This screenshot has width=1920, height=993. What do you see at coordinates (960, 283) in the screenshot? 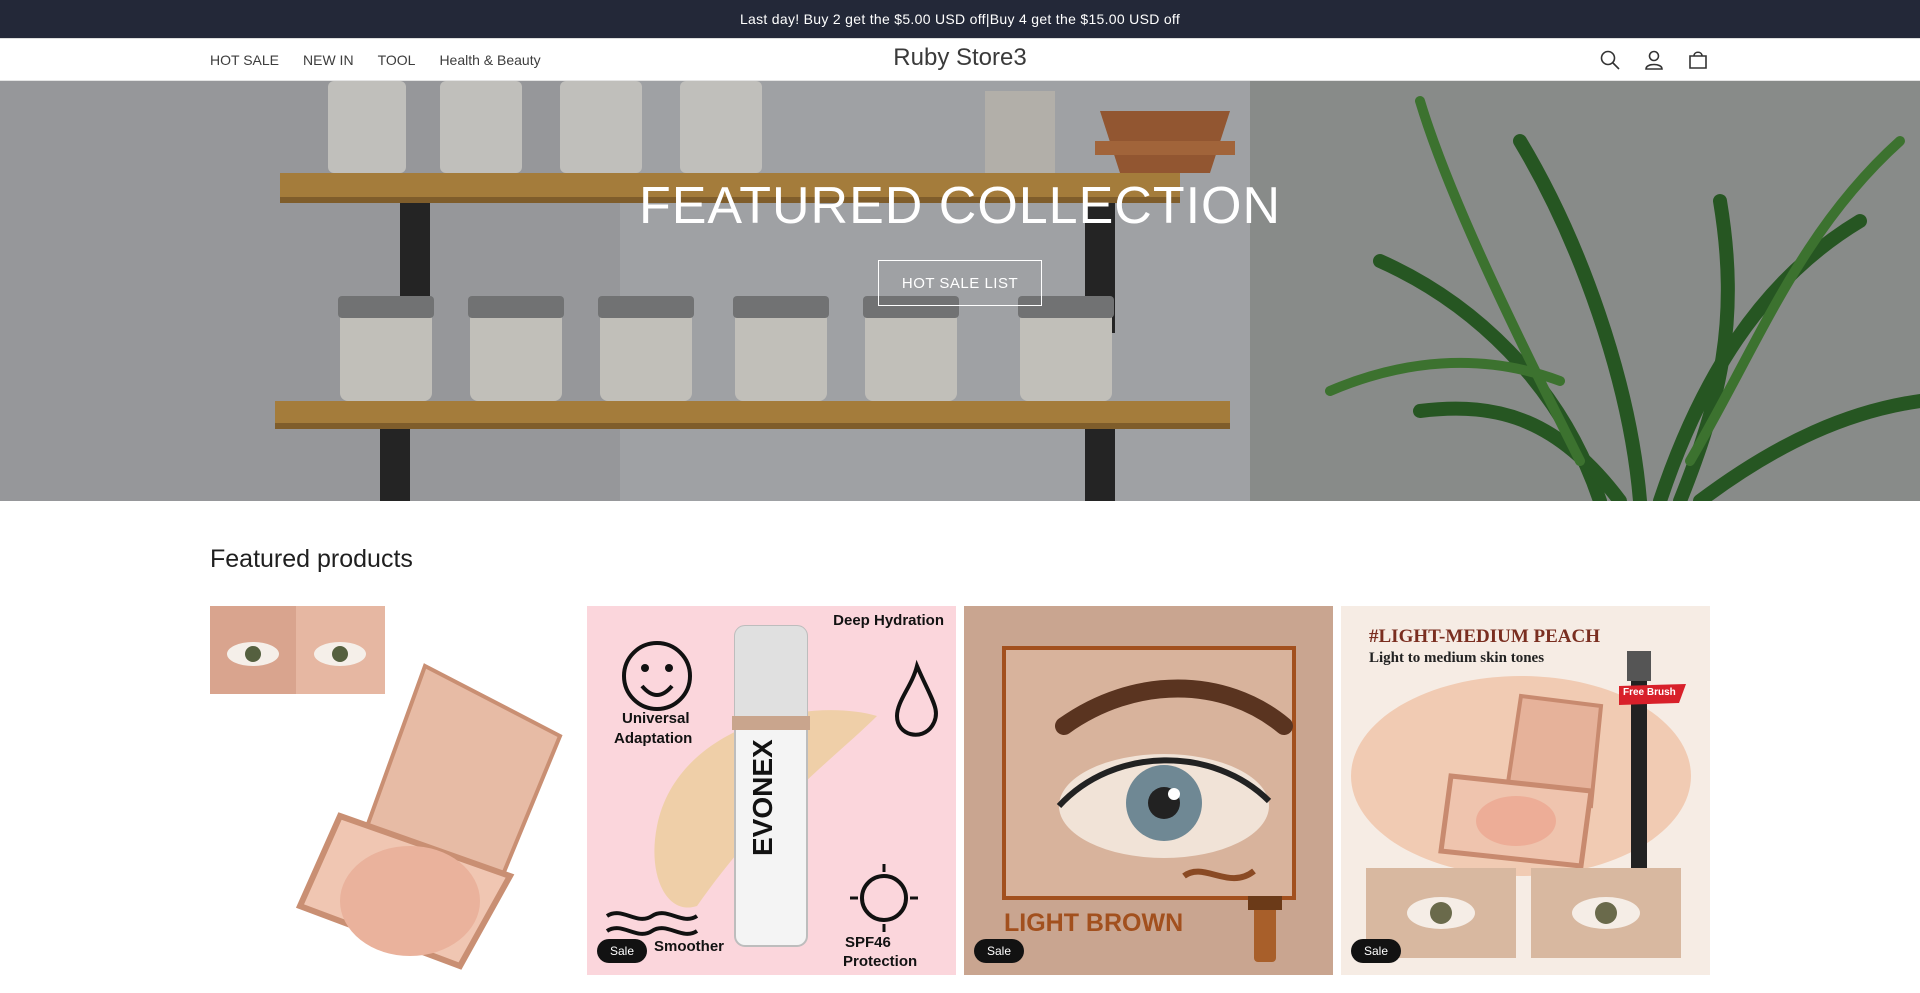
I see `hot-sale-list-button: HOT SALE LIST` at bounding box center [960, 283].